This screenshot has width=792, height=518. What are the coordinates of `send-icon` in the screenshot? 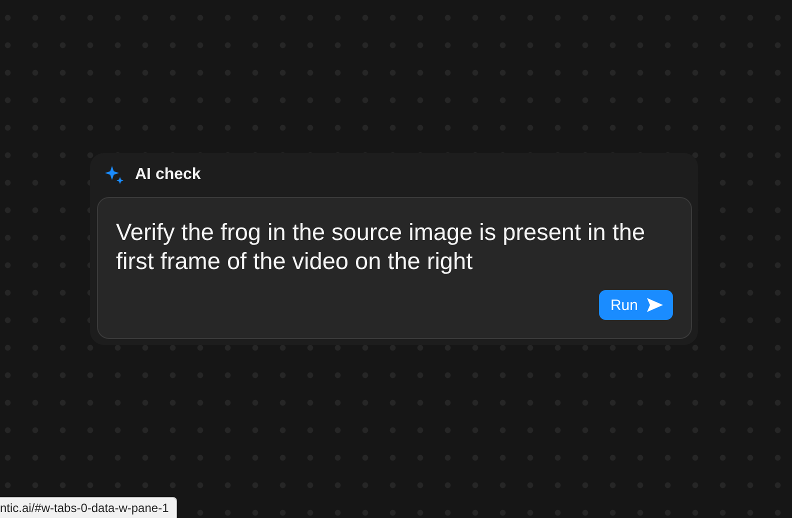 It's located at (655, 305).